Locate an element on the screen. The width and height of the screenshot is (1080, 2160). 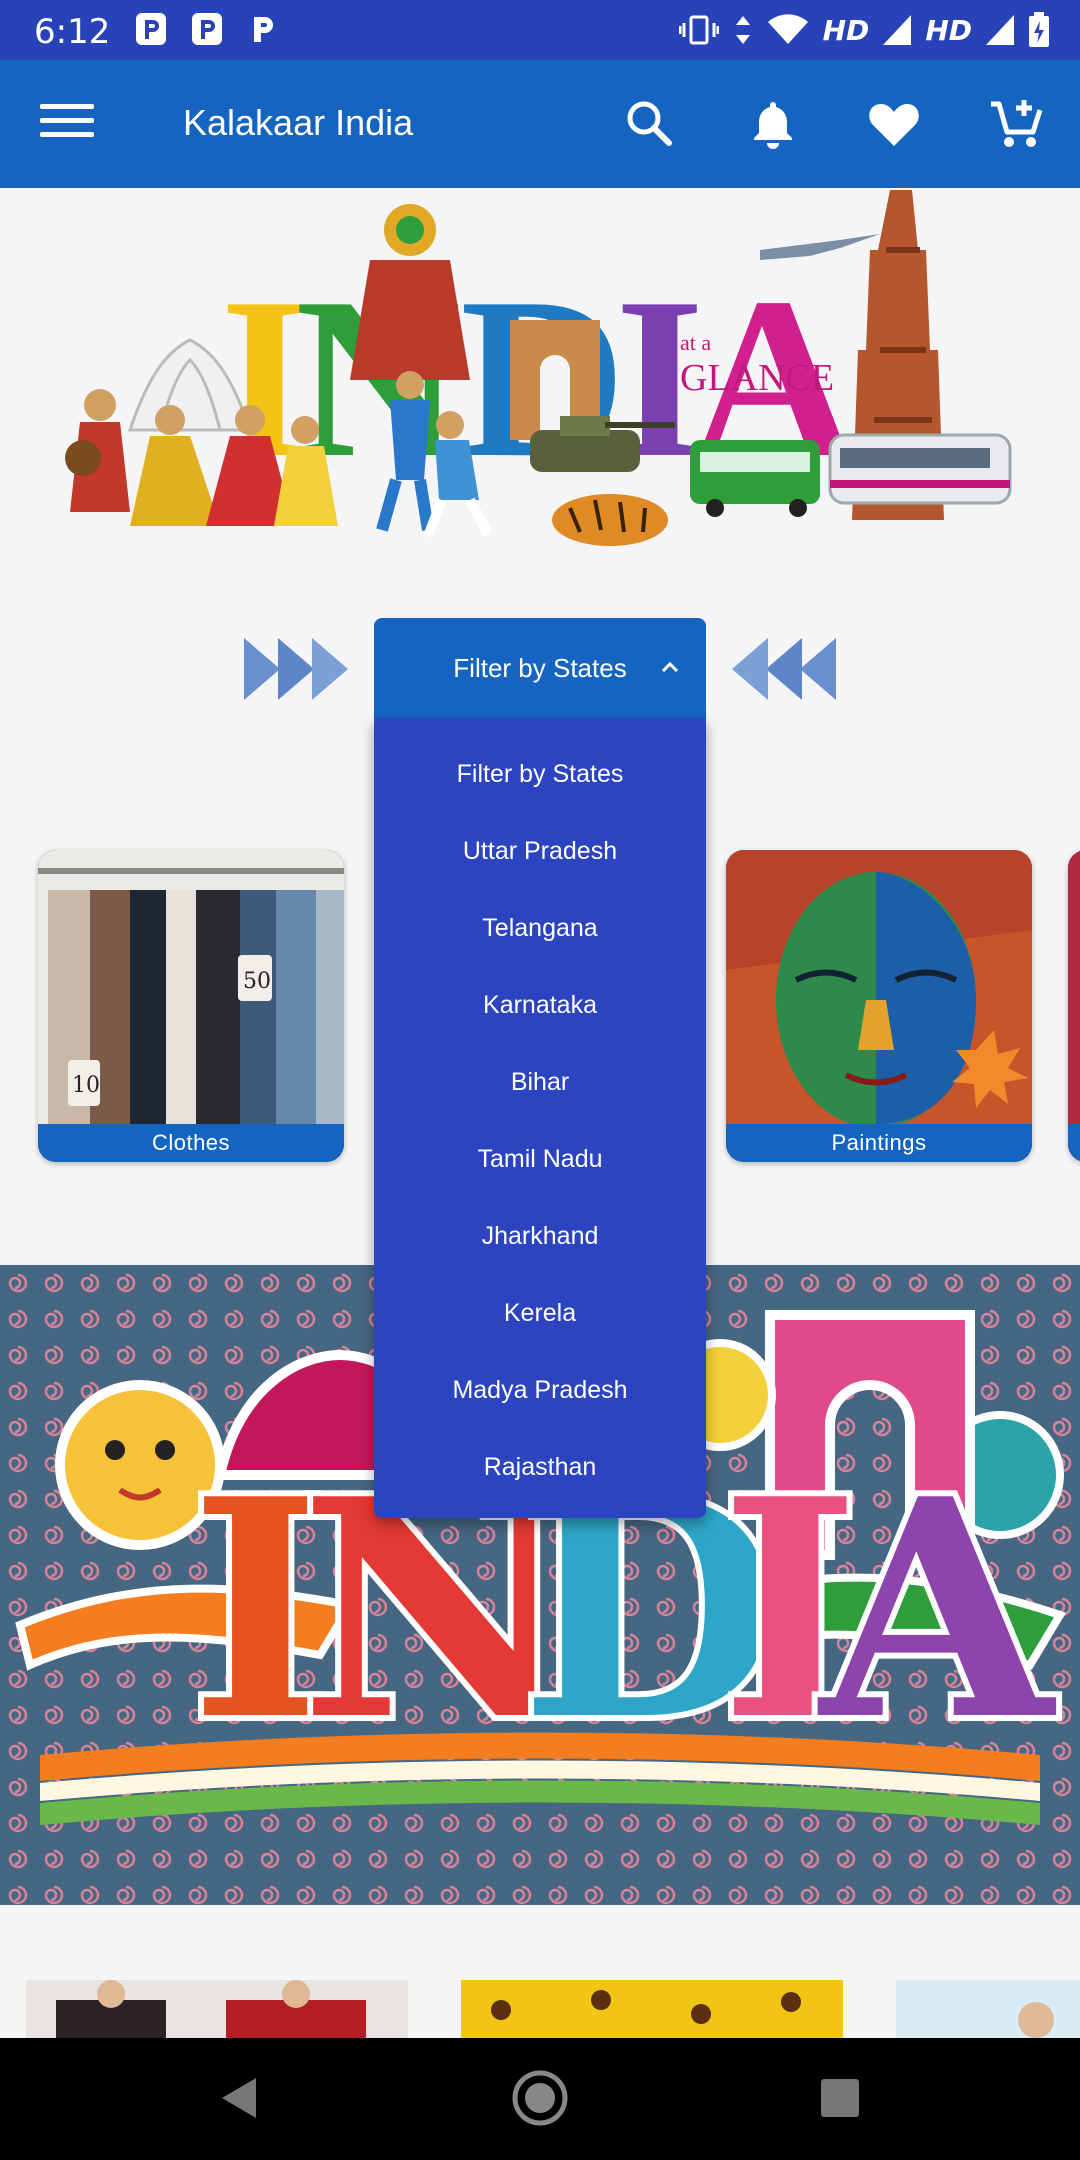
cart-icon is located at coordinates (1016, 124).